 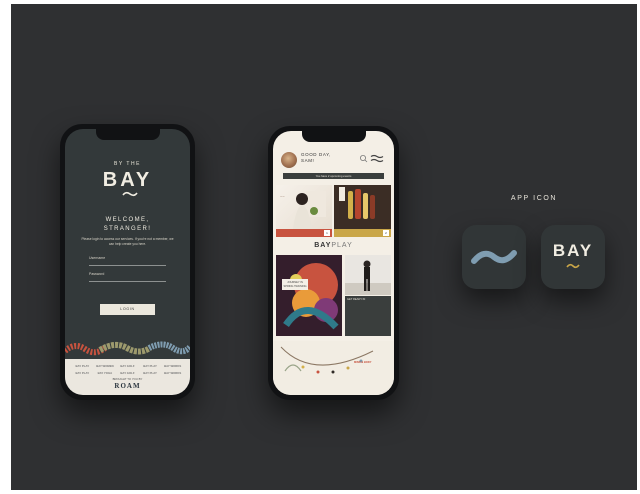 What do you see at coordinates (105, 366) in the screenshot?
I see `partner-logo: BAY WOMEN` at bounding box center [105, 366].